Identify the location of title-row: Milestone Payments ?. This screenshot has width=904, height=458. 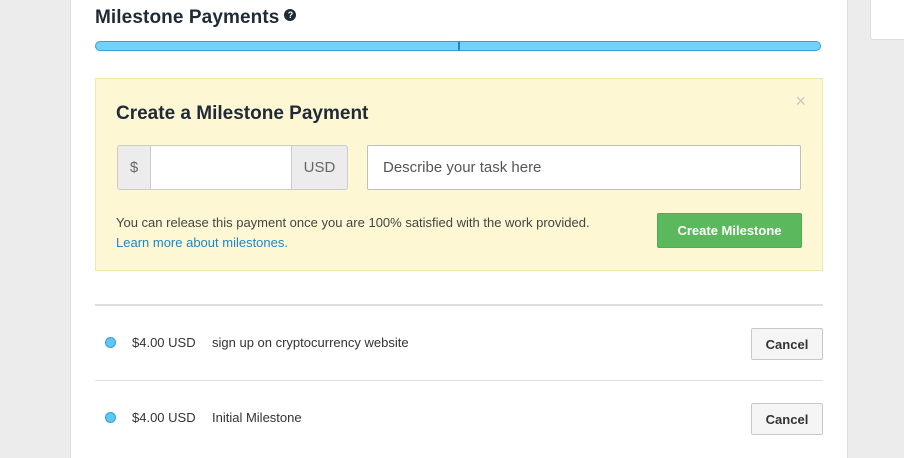
(196, 18).